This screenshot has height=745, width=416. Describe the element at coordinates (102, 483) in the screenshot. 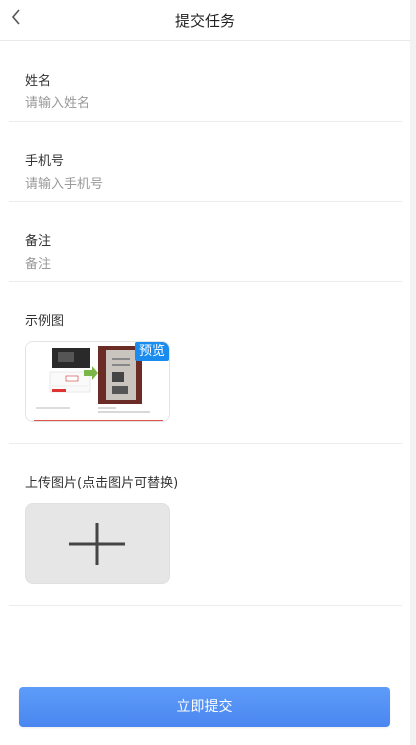

I see `upload-label: 上传图片(点击图片可替换)` at that location.